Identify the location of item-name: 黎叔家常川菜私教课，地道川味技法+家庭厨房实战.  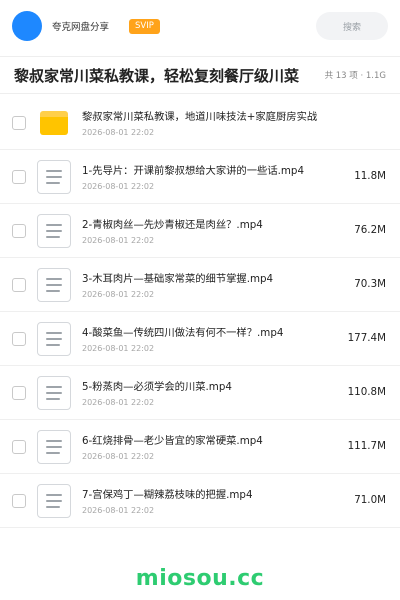
(212, 115).